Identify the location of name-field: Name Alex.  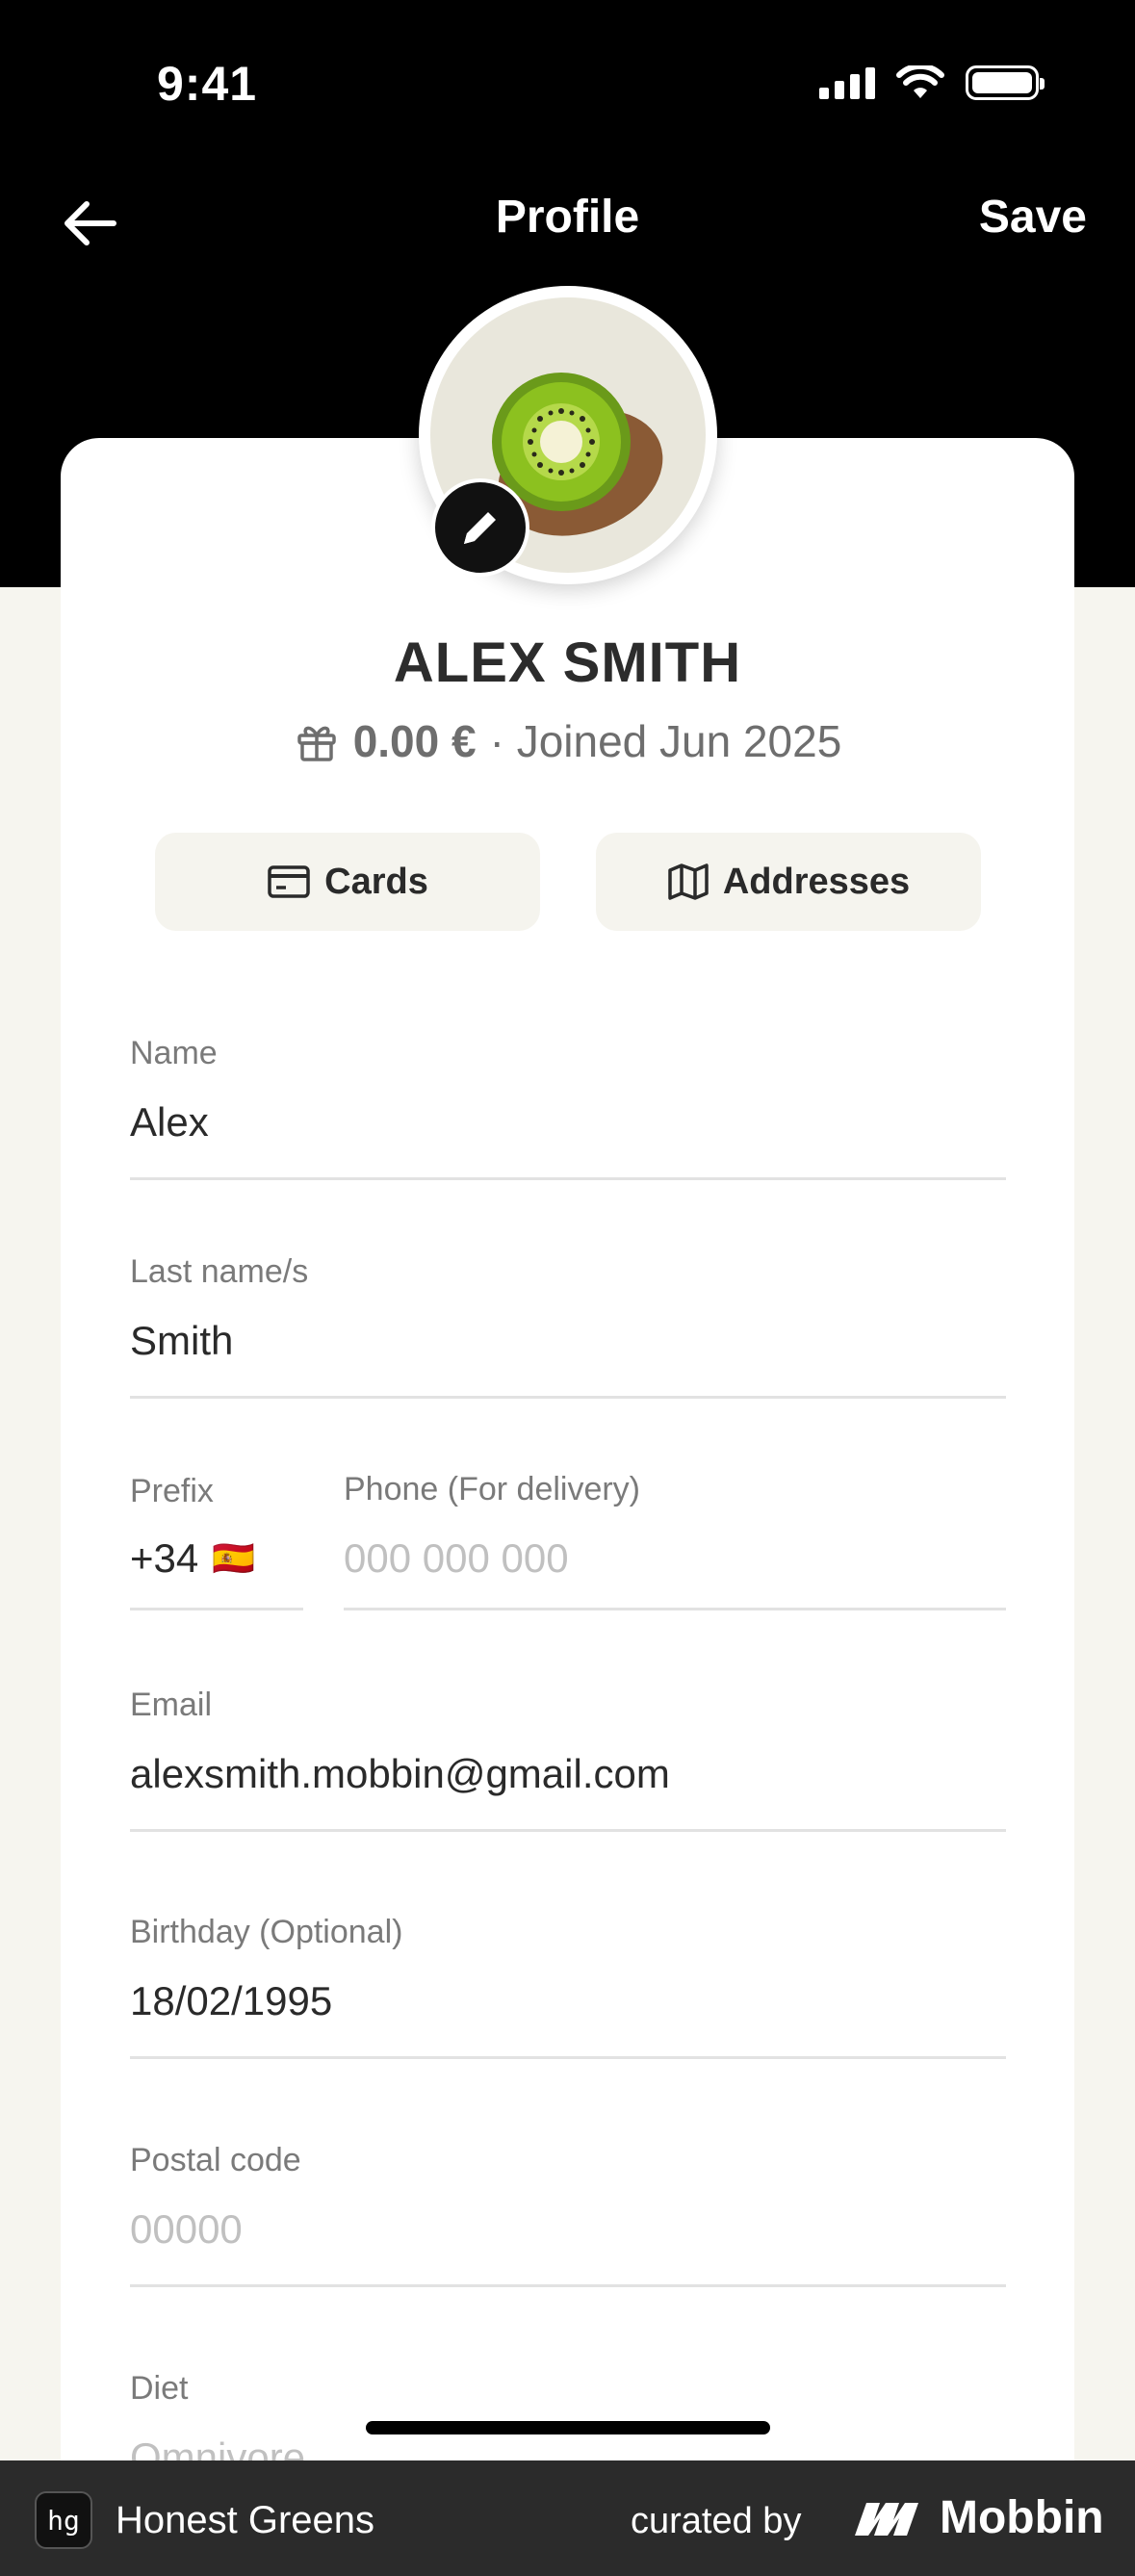
(568, 1108).